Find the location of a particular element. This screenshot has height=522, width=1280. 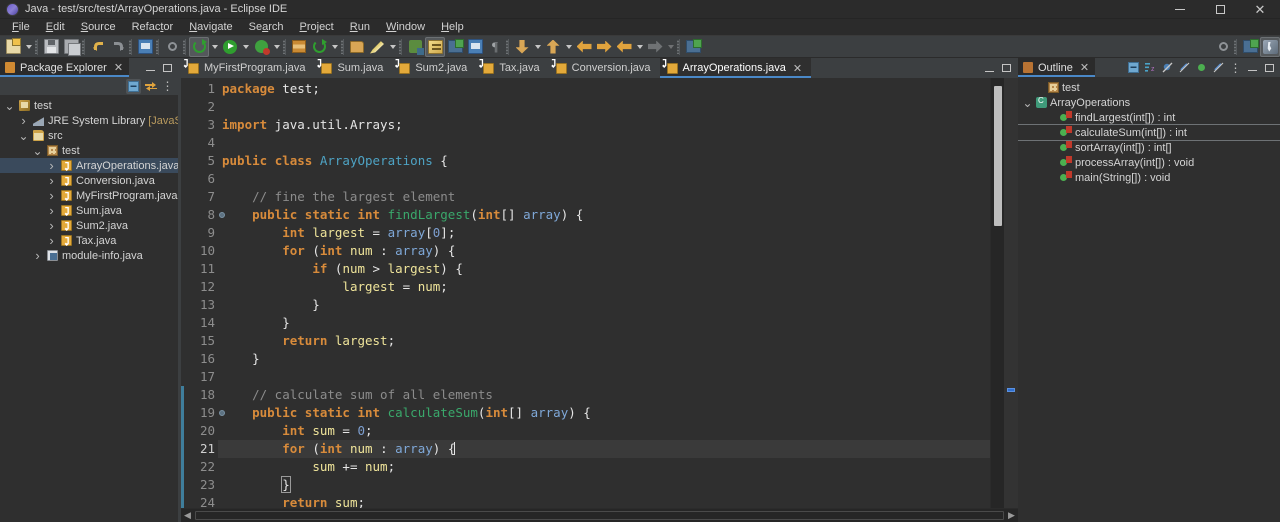

code-line: return largest; is located at coordinates (604, 341).